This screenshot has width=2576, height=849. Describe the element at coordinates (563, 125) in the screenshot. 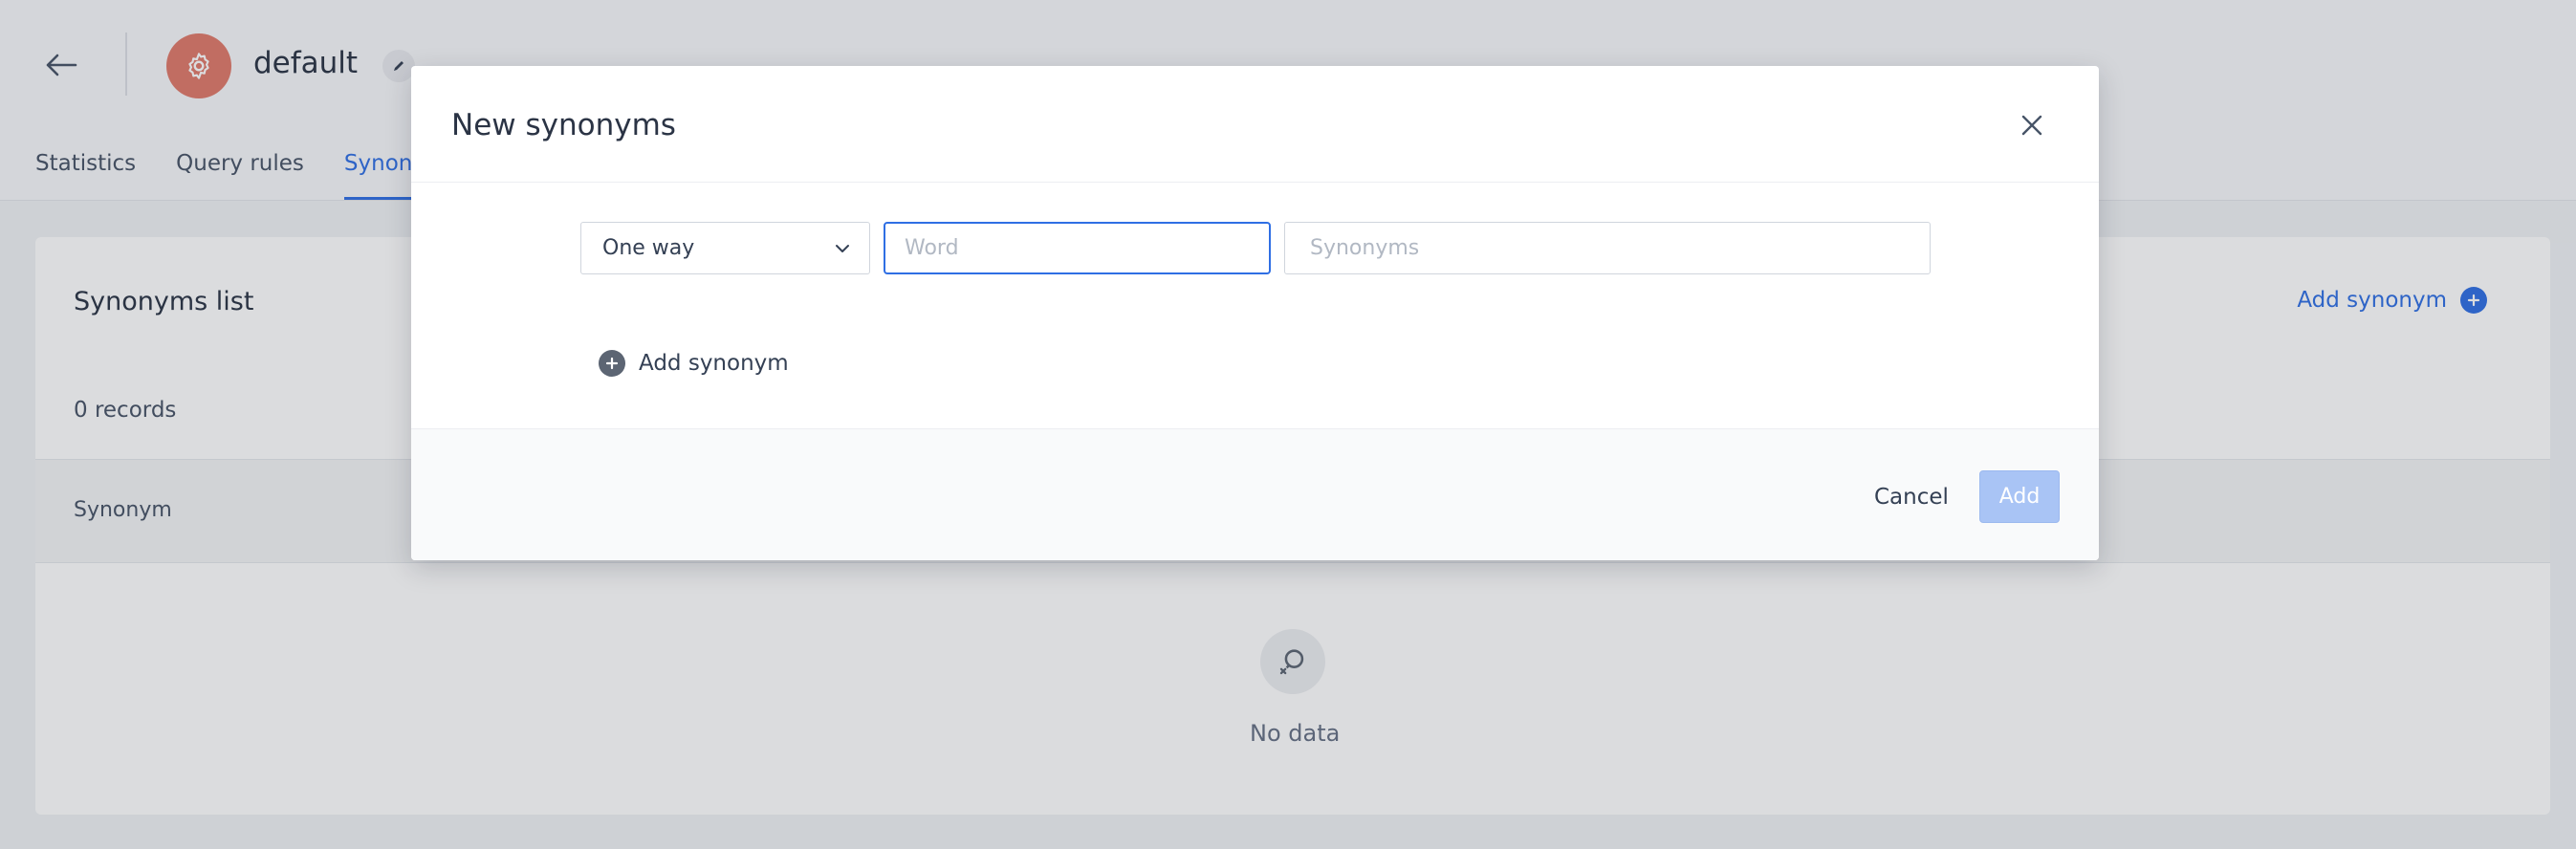

I see `modal-title: New synonyms` at that location.